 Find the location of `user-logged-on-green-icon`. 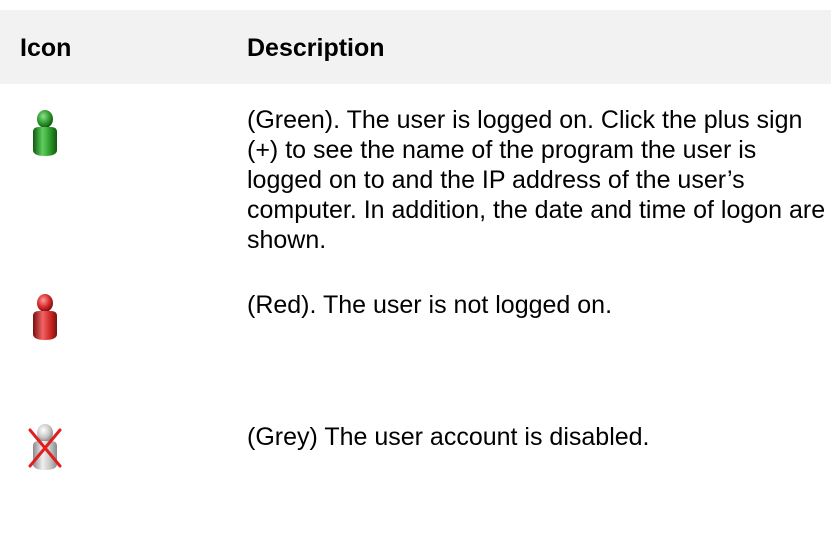

user-logged-on-green-icon is located at coordinates (45, 133).